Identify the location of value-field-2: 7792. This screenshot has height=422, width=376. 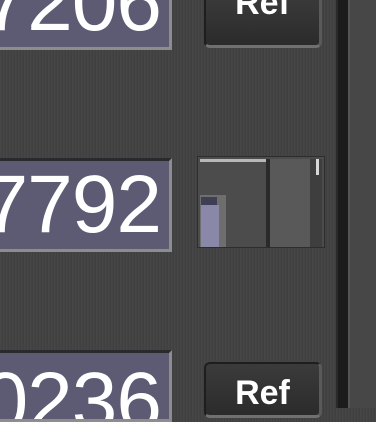
(86, 205).